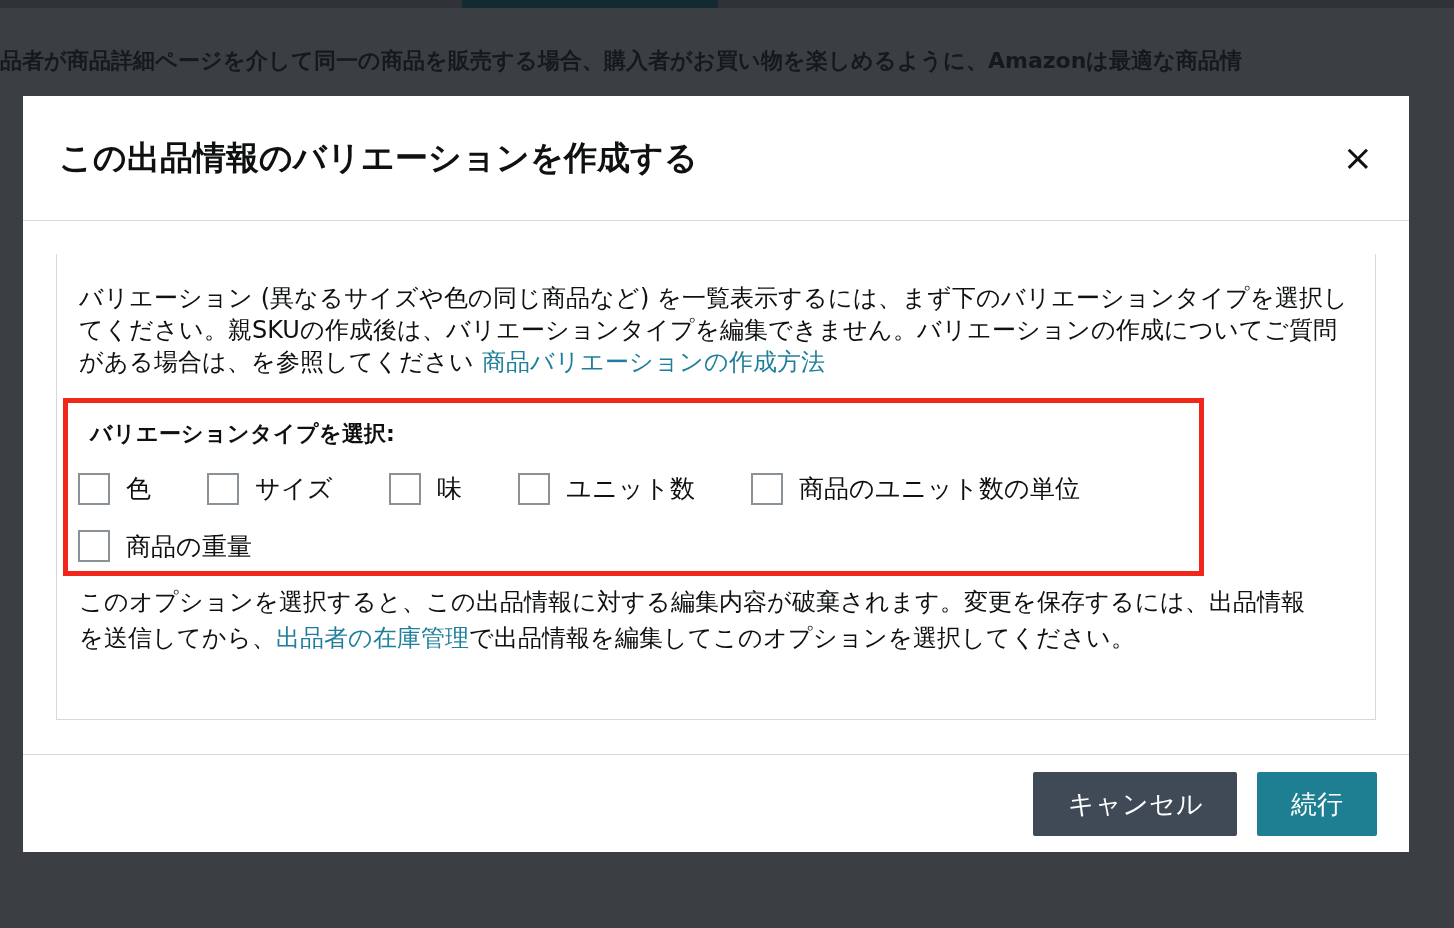 This screenshot has height=928, width=1454. I want to click on warning-text: このオプションを選択すると、この出品情報に対する編集内容が破棄されます。変更を保存するには、出品情報を送信してから、出品者の在庫管理で出品情報を編集してこのオプションを選択してください。, so click(692, 620).